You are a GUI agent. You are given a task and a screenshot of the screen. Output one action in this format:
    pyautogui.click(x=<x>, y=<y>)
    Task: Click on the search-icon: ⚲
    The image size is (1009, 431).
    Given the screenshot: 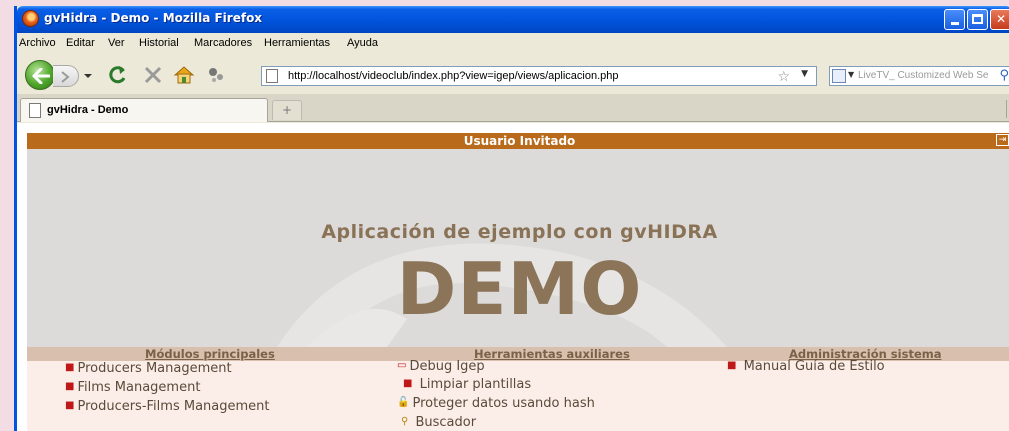 What is the action you would take?
    pyautogui.click(x=1004, y=75)
    